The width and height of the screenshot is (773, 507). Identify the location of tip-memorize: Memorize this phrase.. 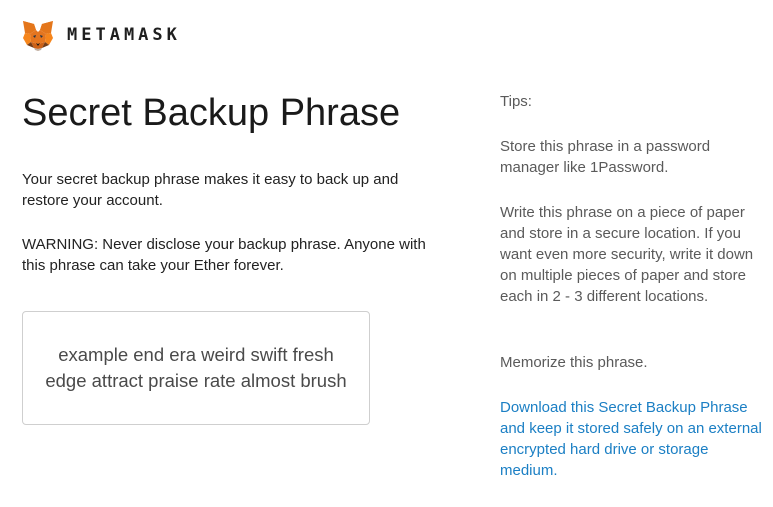
(574, 362).